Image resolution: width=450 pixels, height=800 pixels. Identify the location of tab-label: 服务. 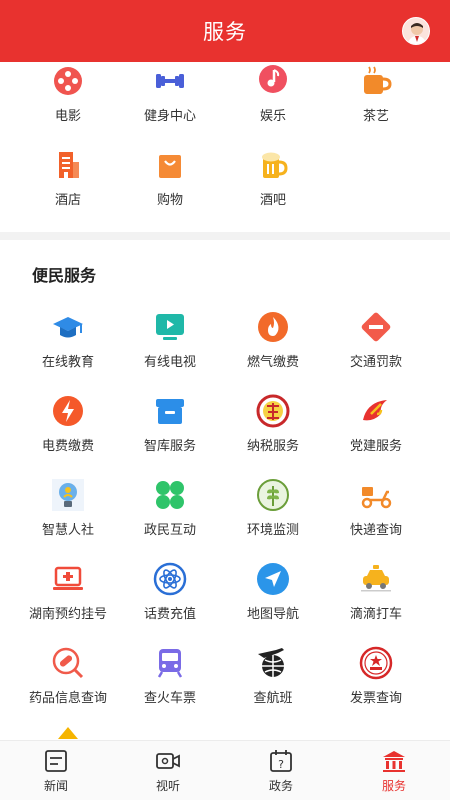
(393, 786).